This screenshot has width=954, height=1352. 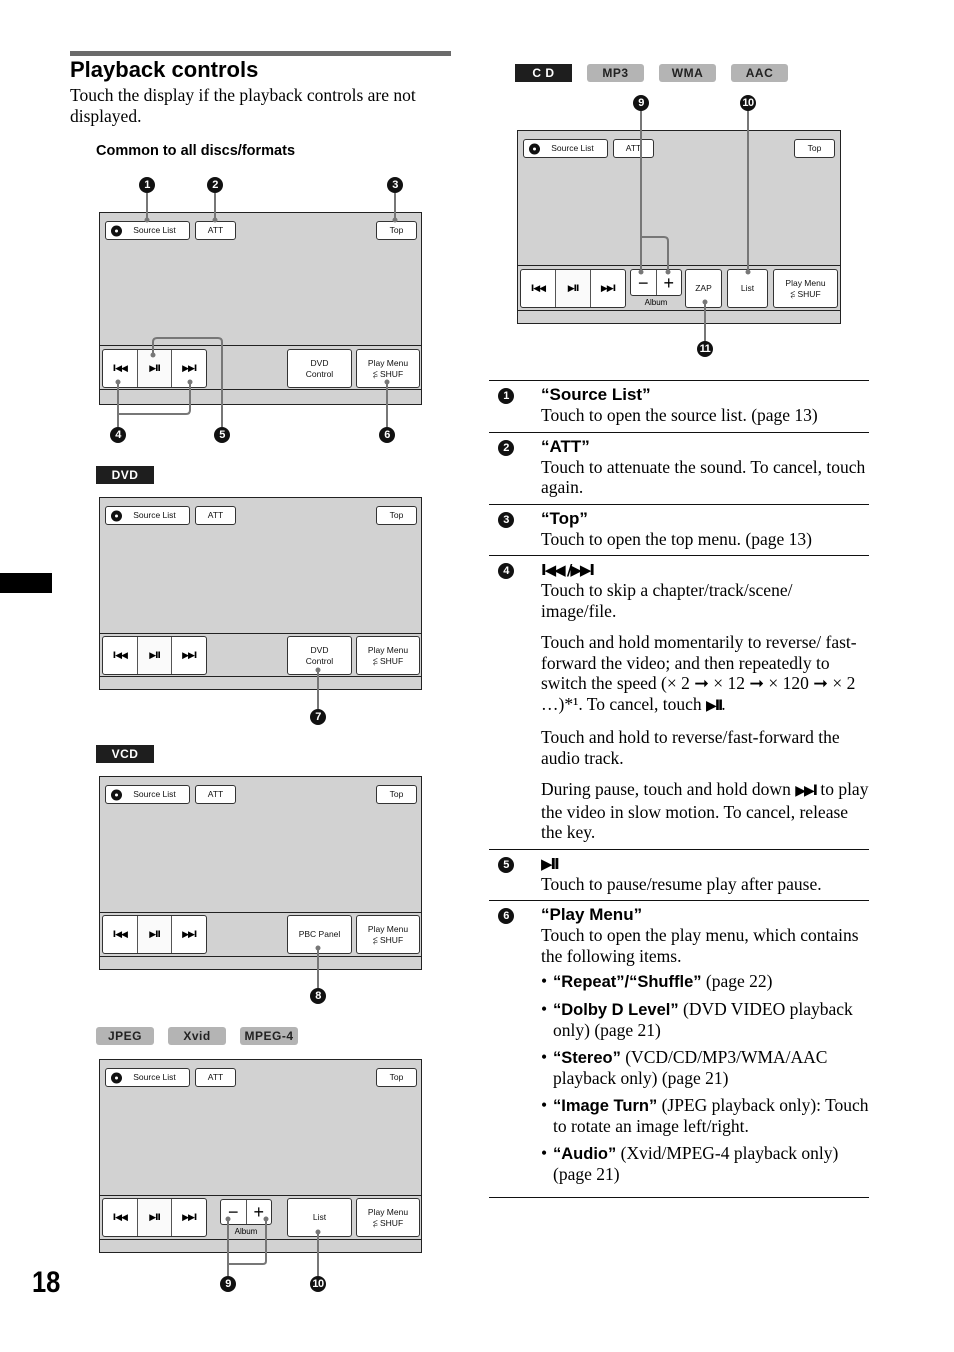 I want to click on item-number: 5, so click(x=506, y=864).